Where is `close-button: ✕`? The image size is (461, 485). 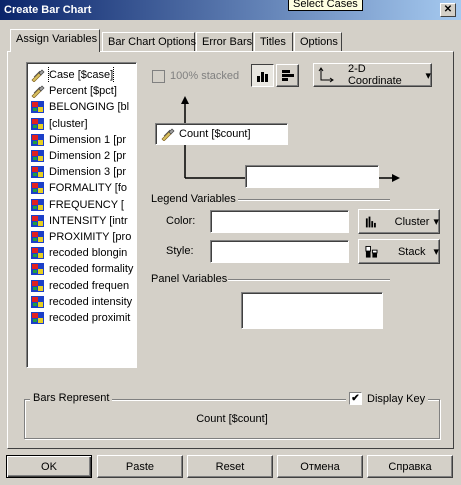
close-button: ✕ is located at coordinates (448, 10).